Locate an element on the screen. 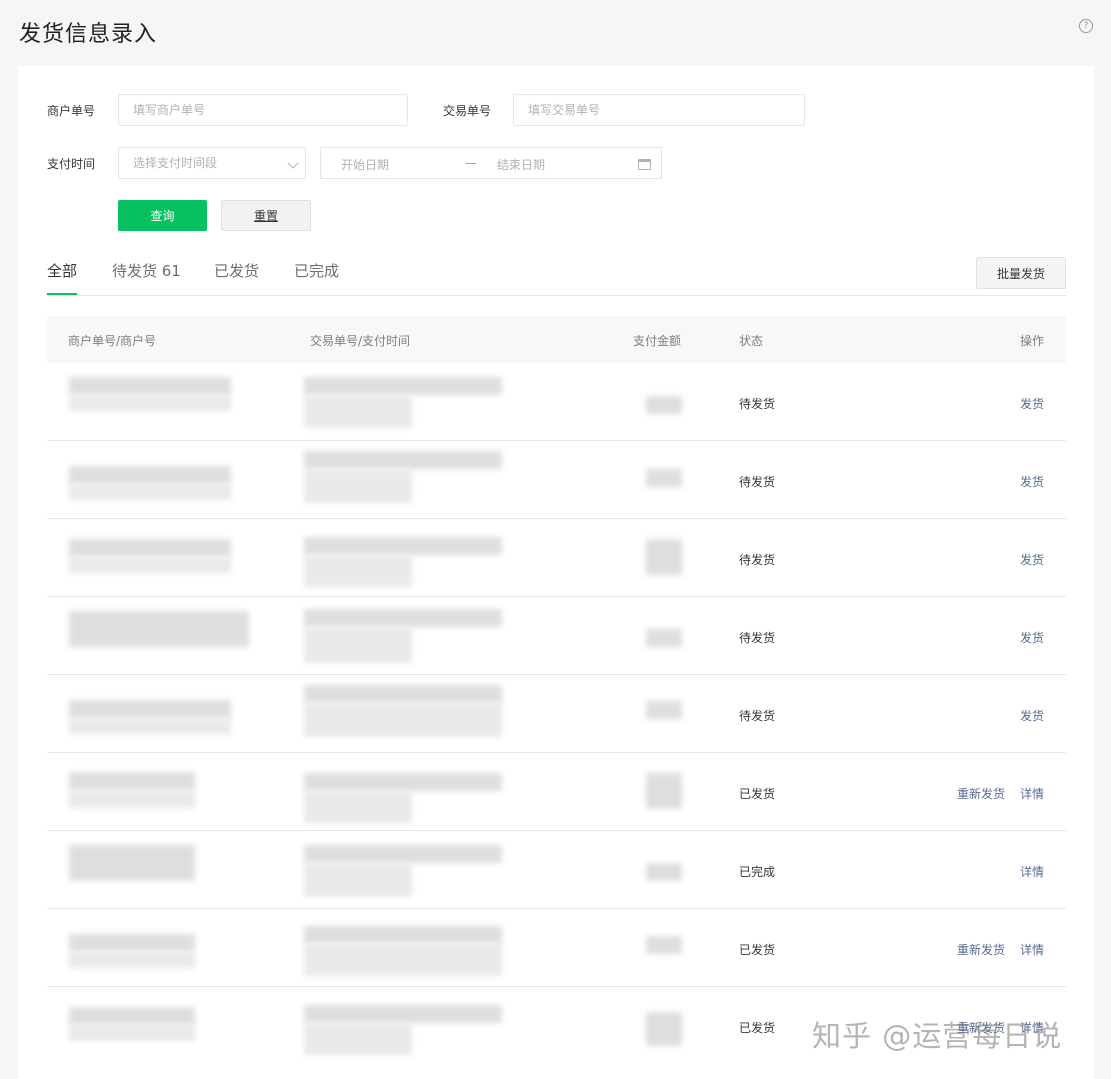 The height and width of the screenshot is (1079, 1111). start-date-input: 开始日期 is located at coordinates (365, 164).